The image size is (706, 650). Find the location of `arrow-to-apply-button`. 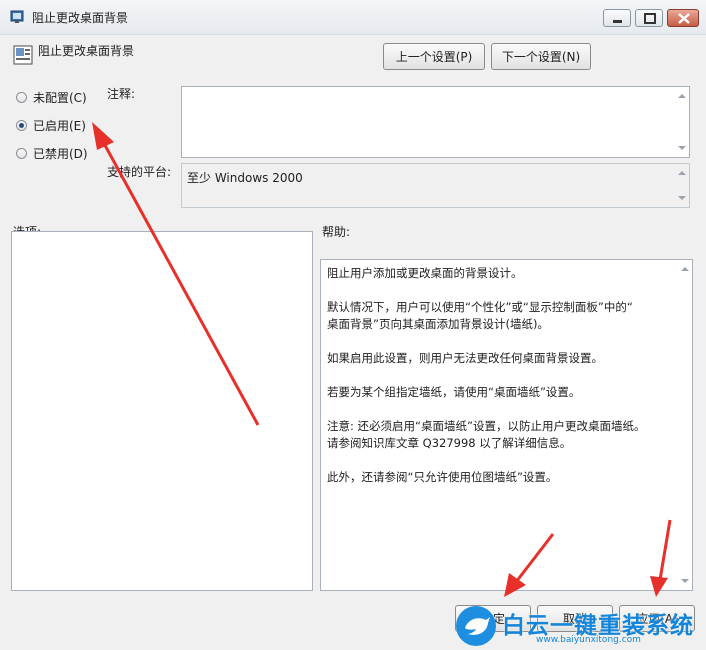

arrow-to-apply-button is located at coordinates (665, 550).